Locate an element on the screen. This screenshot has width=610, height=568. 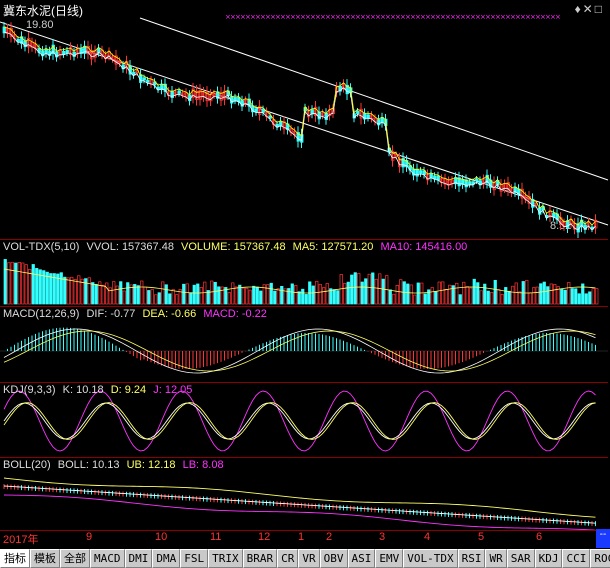
tab-indicators: 指标 is located at coordinates (15, 558).